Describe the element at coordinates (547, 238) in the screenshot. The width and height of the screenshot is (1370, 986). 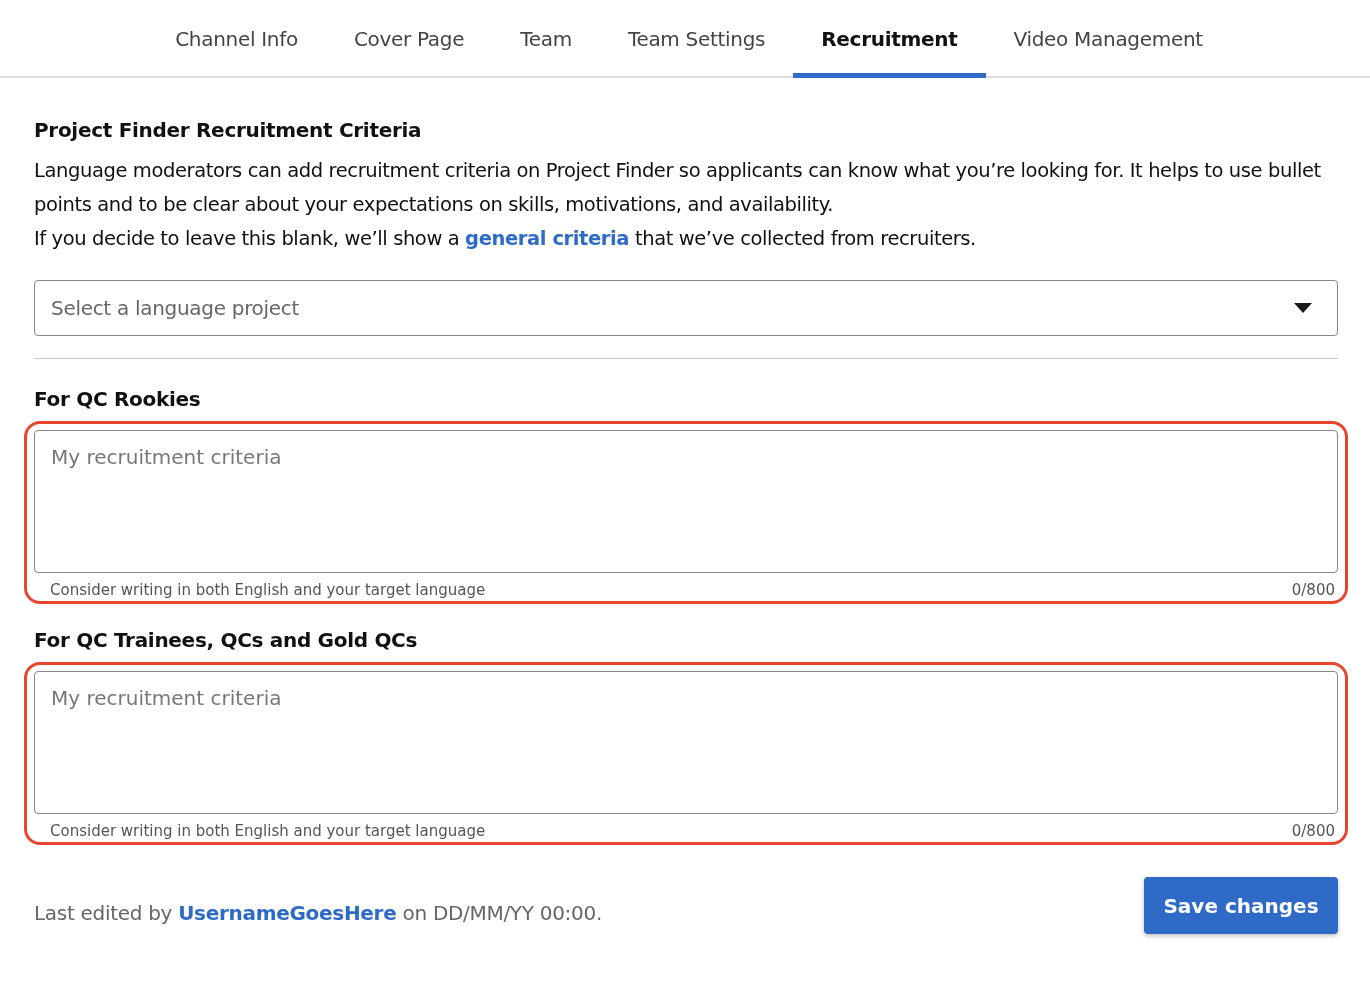
I see `general-criteria-link: general criteria` at that location.